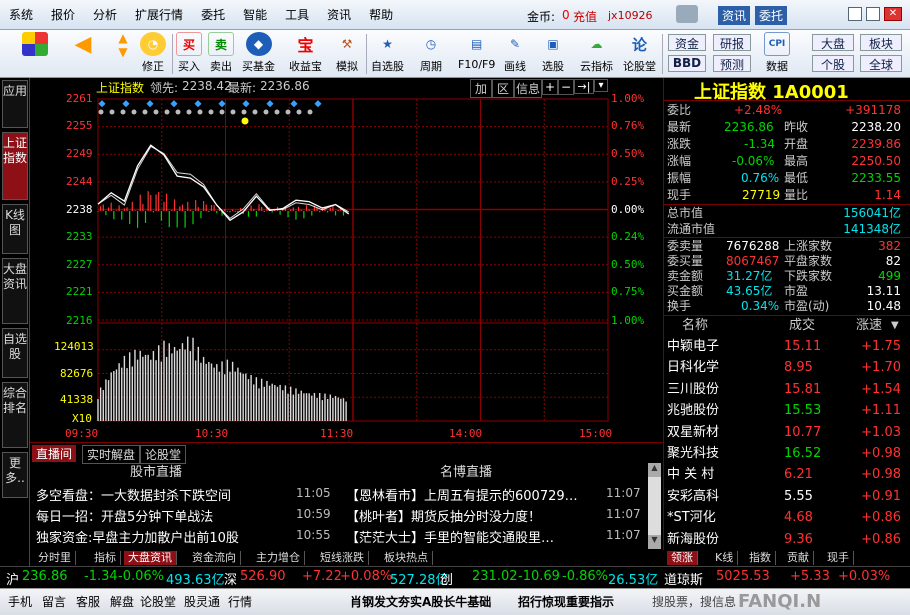 The width and height of the screenshot is (910, 615). I want to click on news-item: 独家资金:早盘主力加散户出前10股 10:55, so click(186, 537).